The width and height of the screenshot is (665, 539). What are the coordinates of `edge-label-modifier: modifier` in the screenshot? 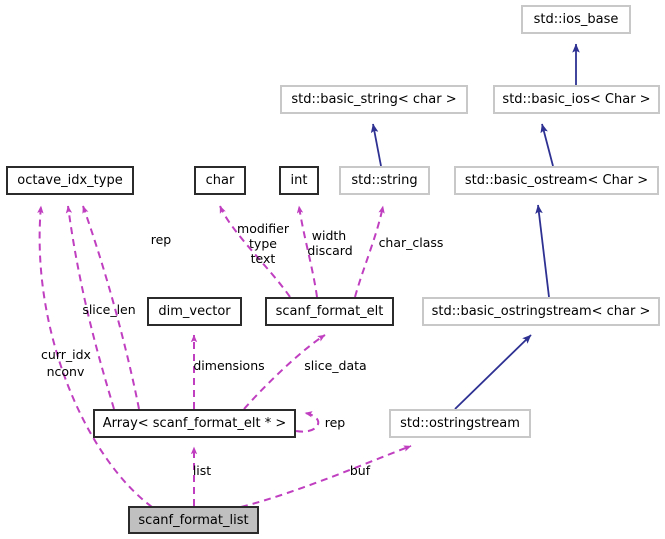 It's located at (263, 228).